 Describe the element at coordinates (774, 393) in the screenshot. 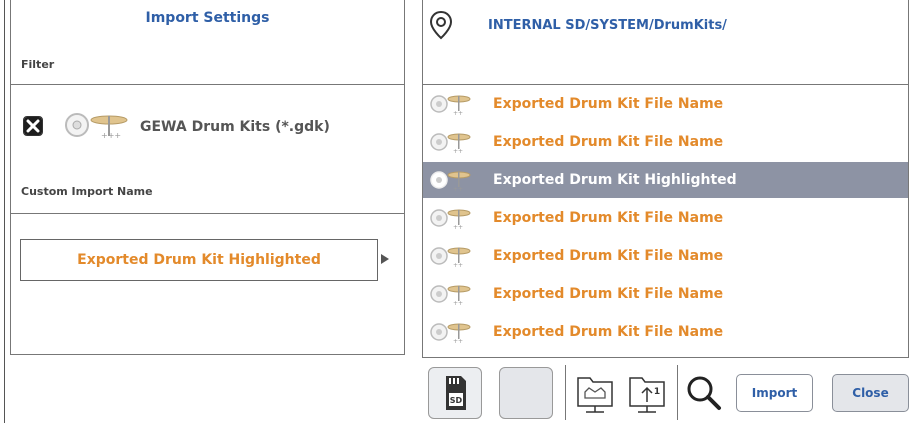

I see `import-button: Import` at that location.